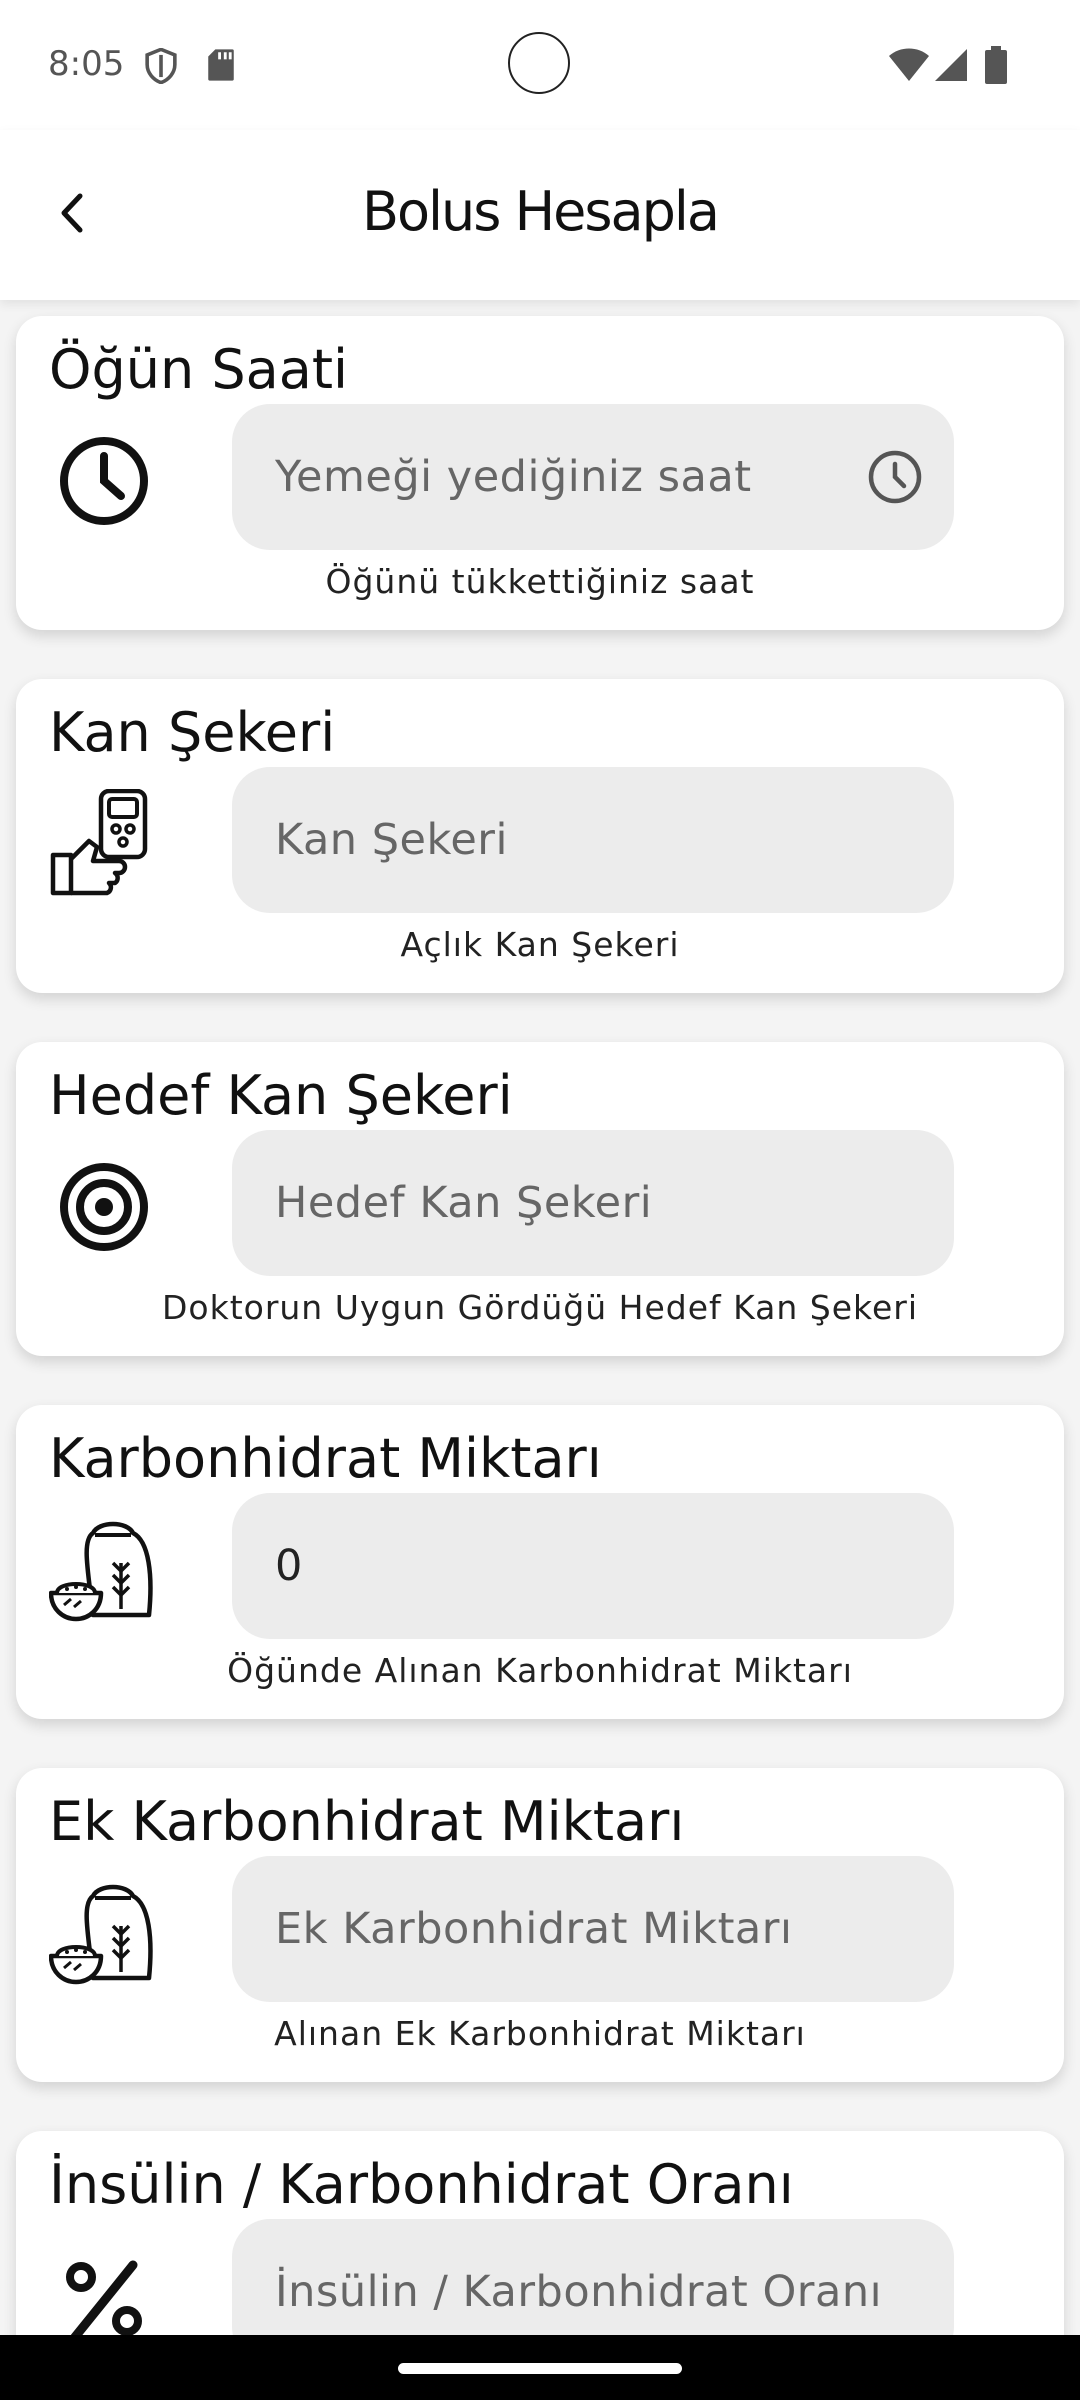  I want to click on target-icon, so click(104, 1207).